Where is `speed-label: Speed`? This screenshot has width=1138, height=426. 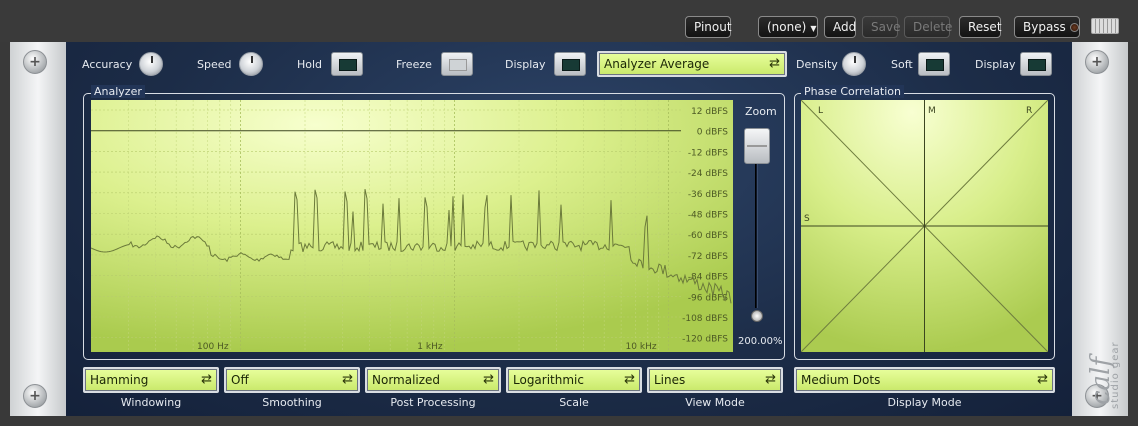
speed-label: Speed is located at coordinates (214, 64).